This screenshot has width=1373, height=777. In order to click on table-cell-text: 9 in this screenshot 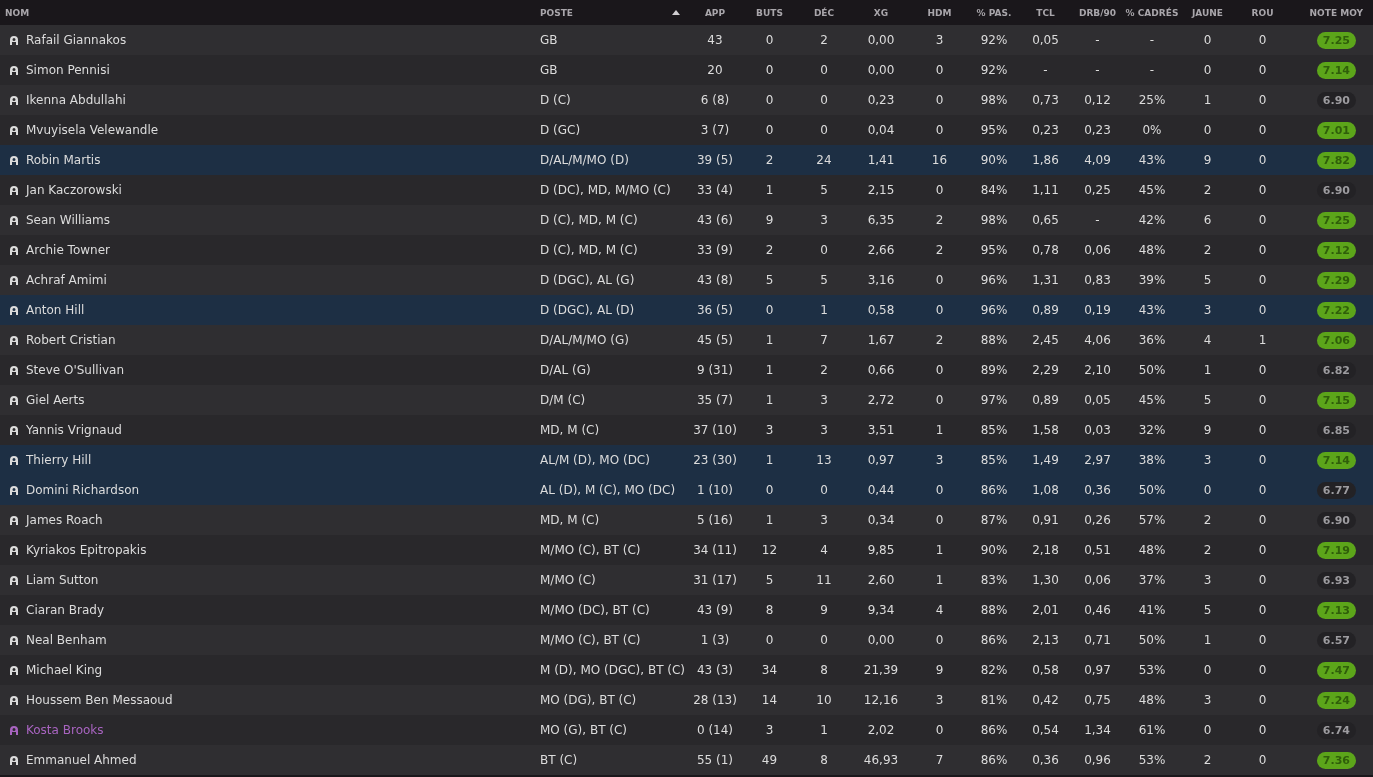, I will do `click(769, 220)`.